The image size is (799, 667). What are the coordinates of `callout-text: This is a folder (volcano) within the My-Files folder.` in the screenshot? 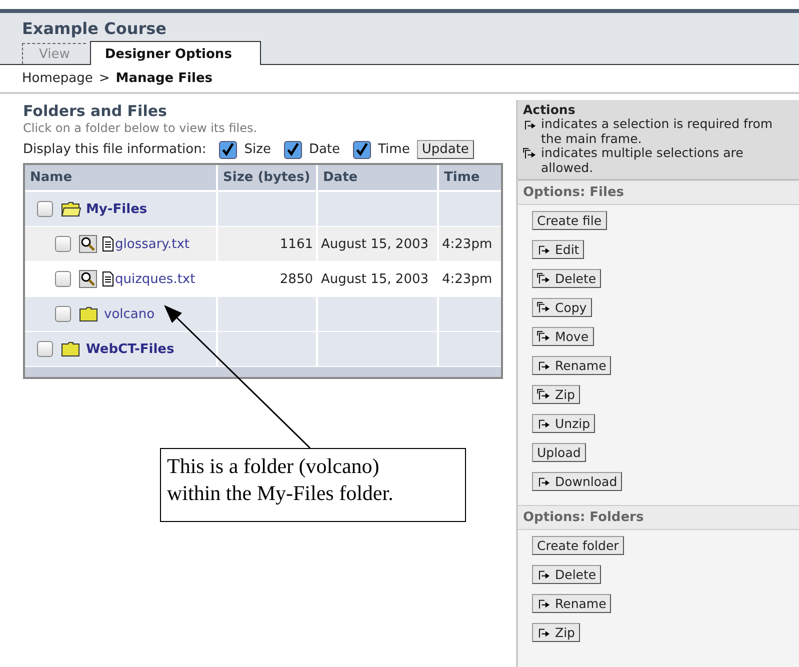 It's located at (313, 485).